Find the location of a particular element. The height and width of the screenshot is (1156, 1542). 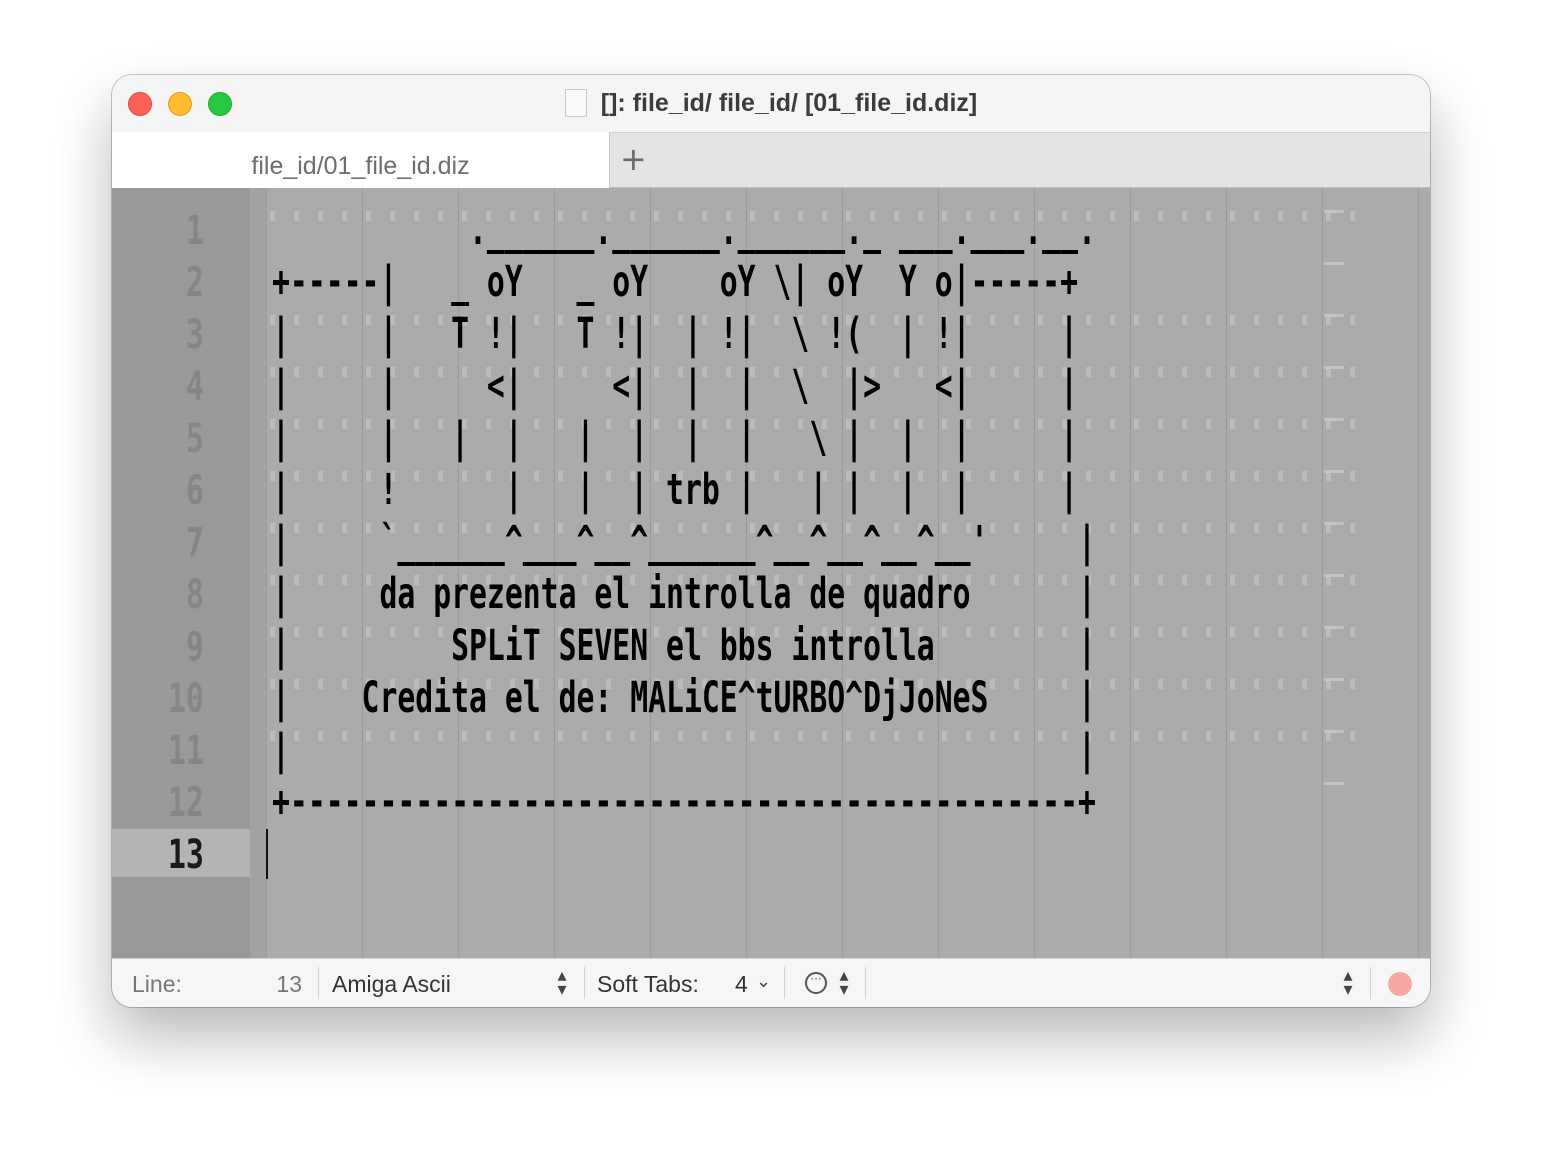

chevron-down-icon: ⌄ is located at coordinates (763, 981).